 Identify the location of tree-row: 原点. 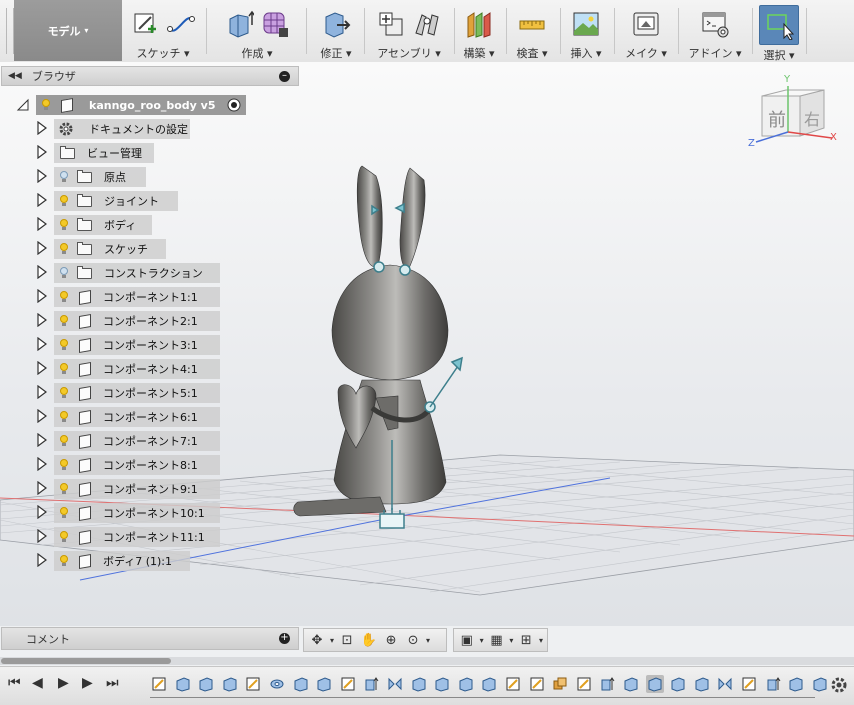
(91, 177).